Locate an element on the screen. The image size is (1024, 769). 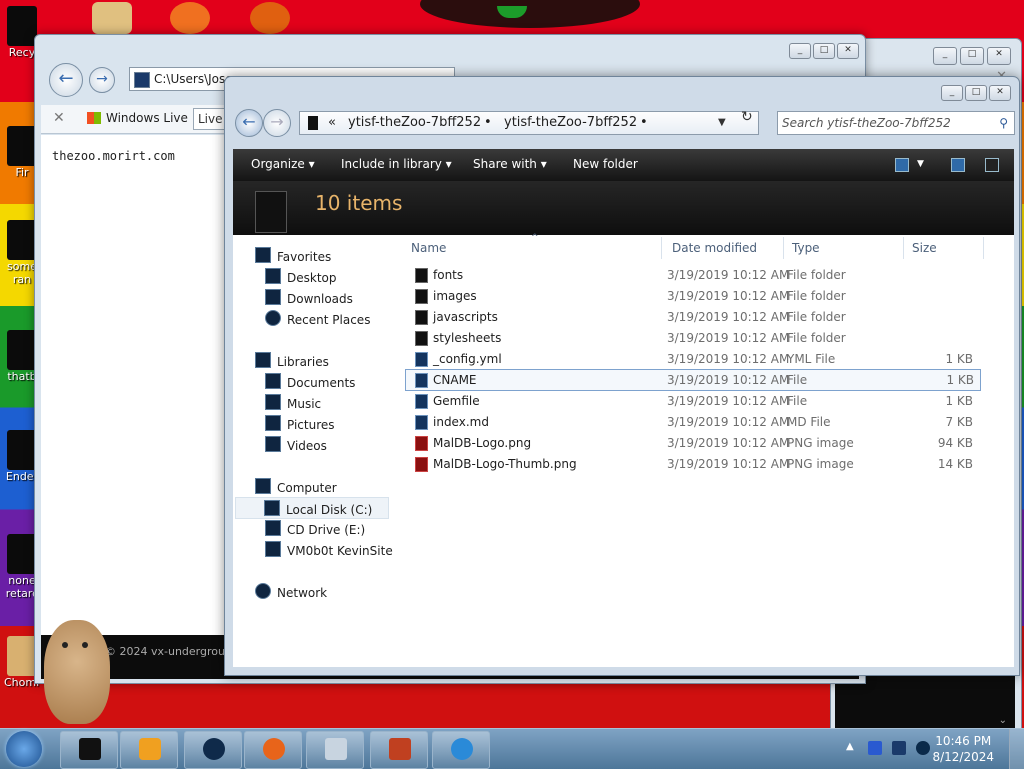
desktop-icon-app is located at coordinates (190, 18).